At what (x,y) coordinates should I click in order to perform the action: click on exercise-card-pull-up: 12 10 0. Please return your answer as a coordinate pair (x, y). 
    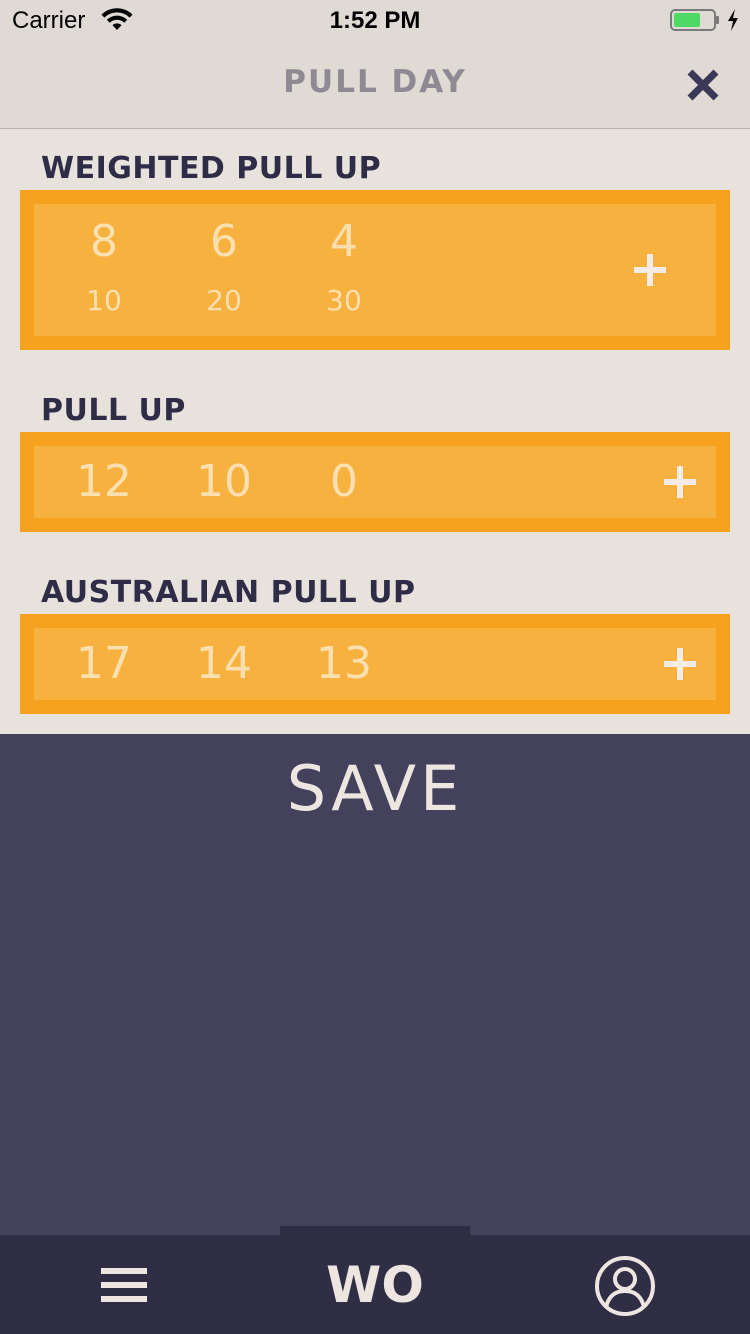
    Looking at the image, I should click on (375, 482).